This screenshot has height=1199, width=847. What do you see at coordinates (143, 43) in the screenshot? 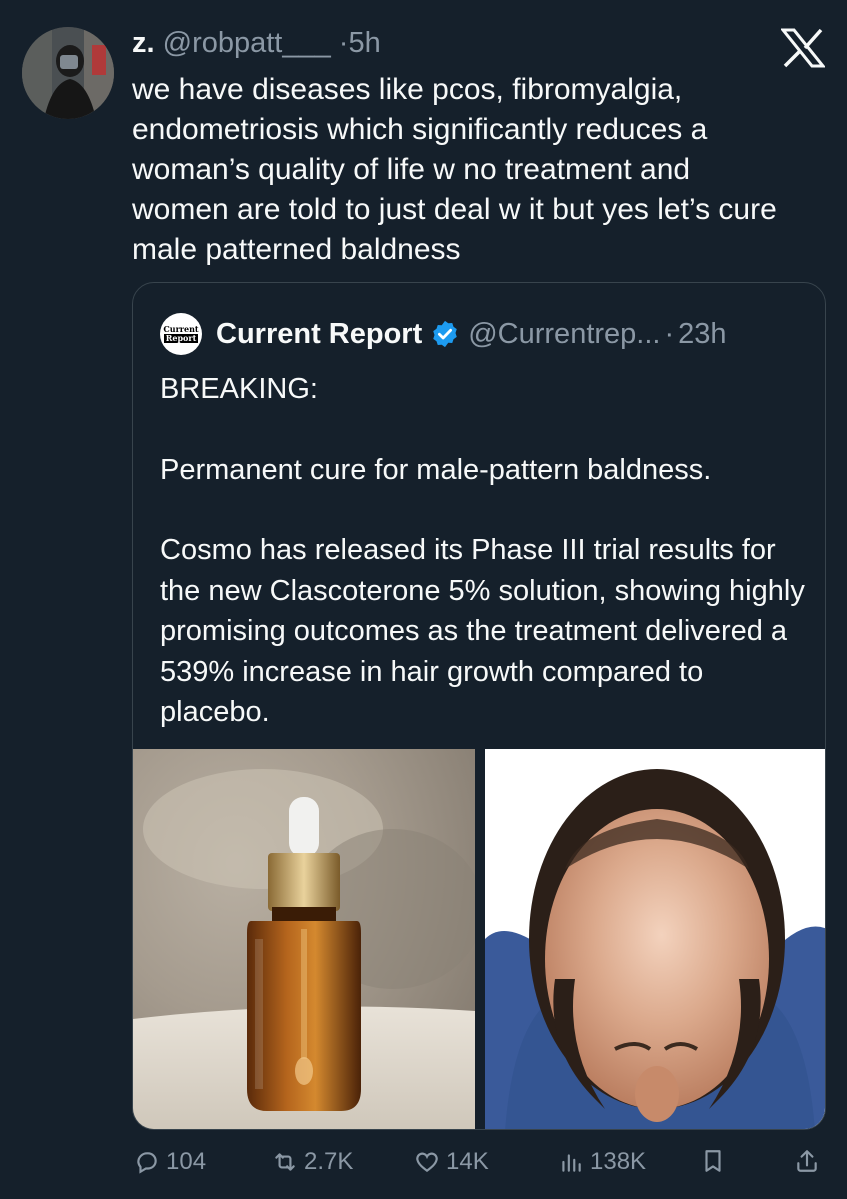
I see `author-name: z.` at bounding box center [143, 43].